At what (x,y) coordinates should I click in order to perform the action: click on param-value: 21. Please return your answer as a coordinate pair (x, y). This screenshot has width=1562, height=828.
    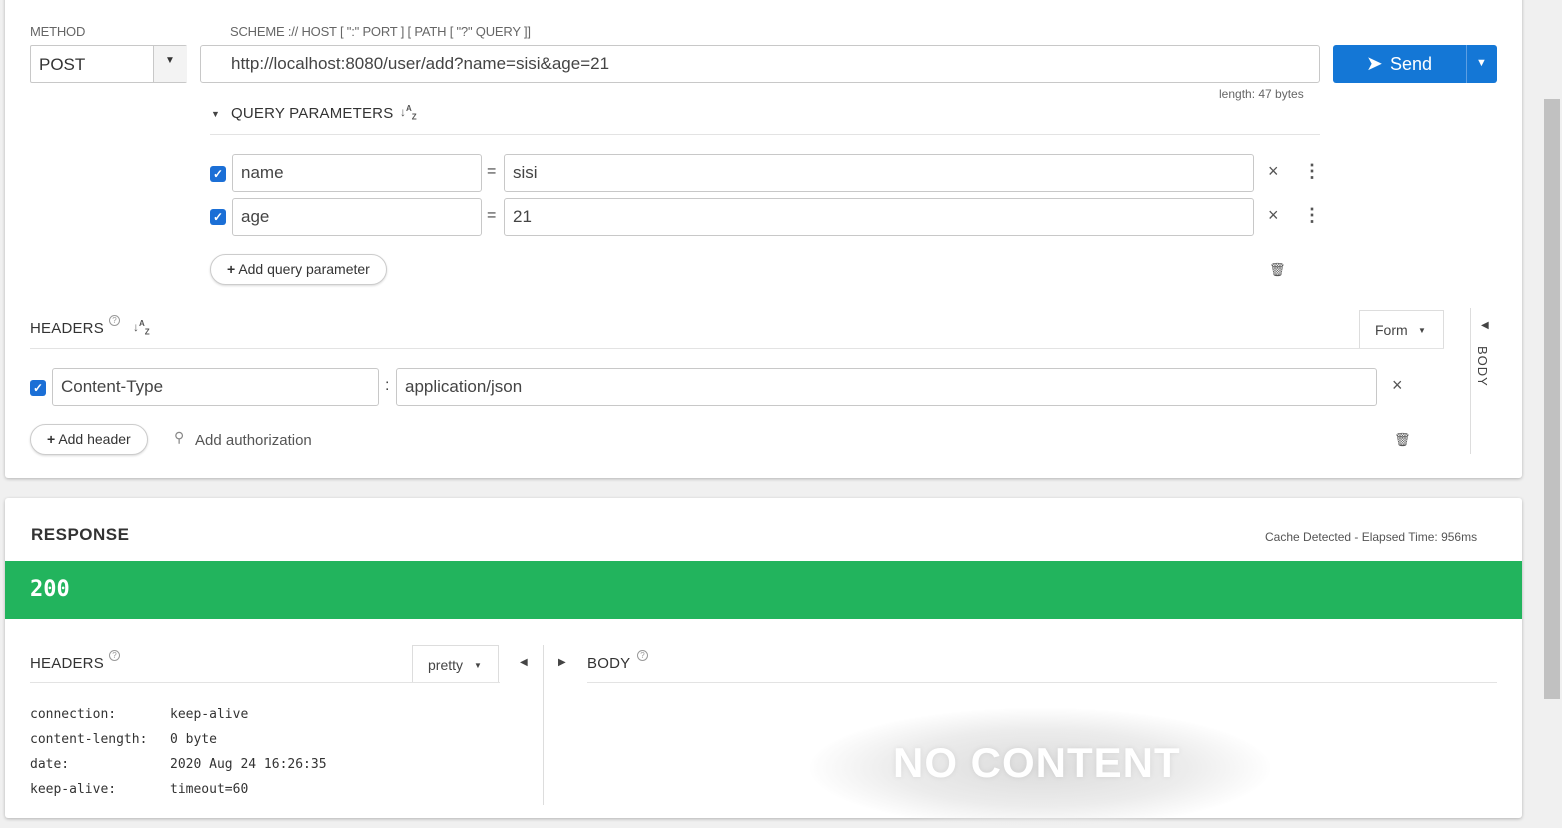
    Looking at the image, I should click on (522, 216).